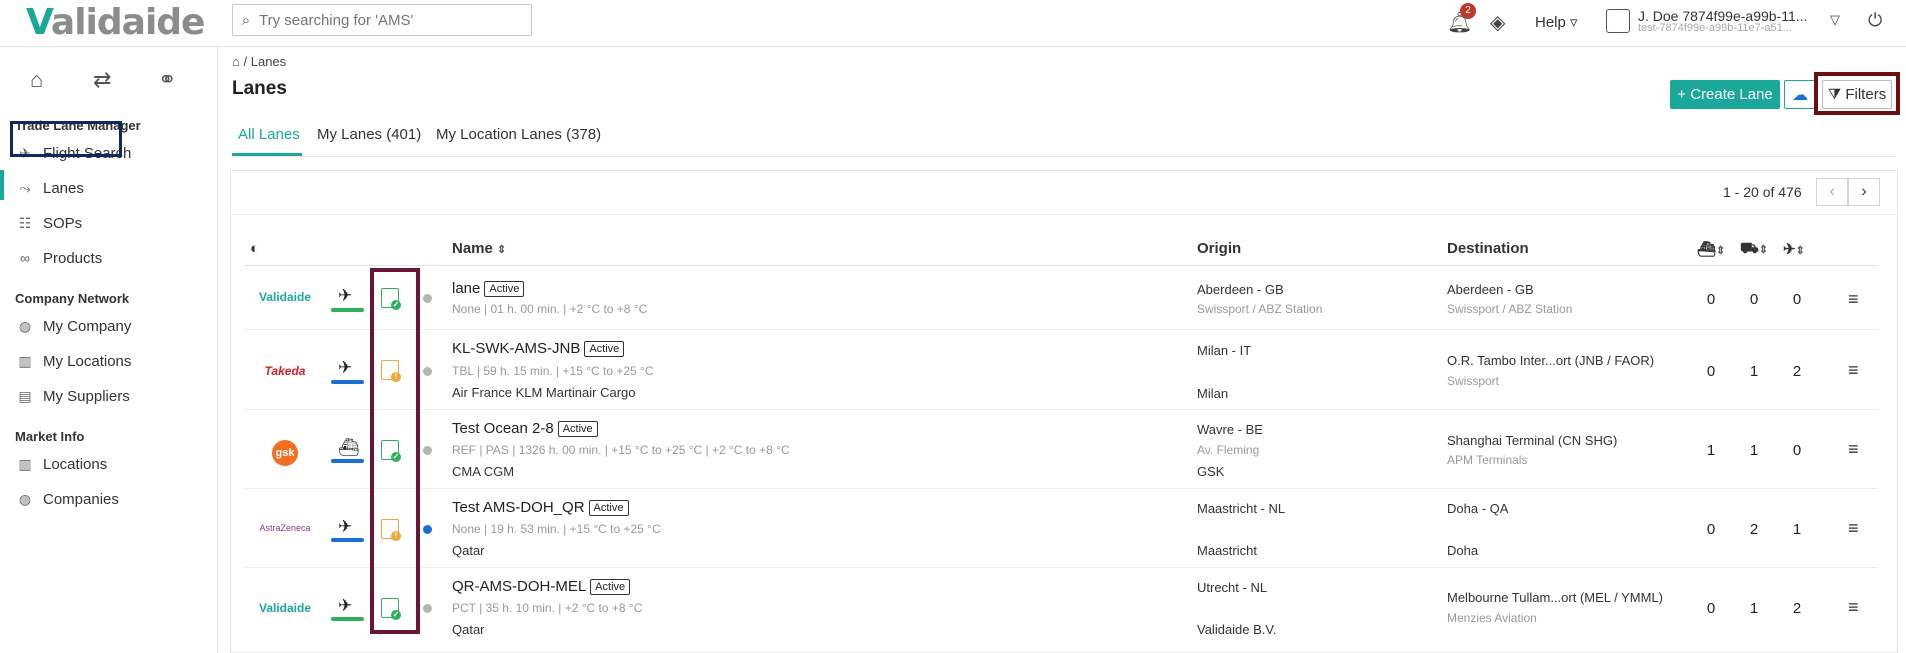 The image size is (1906, 653). I want to click on sidebar-item-lanes: ⤳ Lanes, so click(49, 188).